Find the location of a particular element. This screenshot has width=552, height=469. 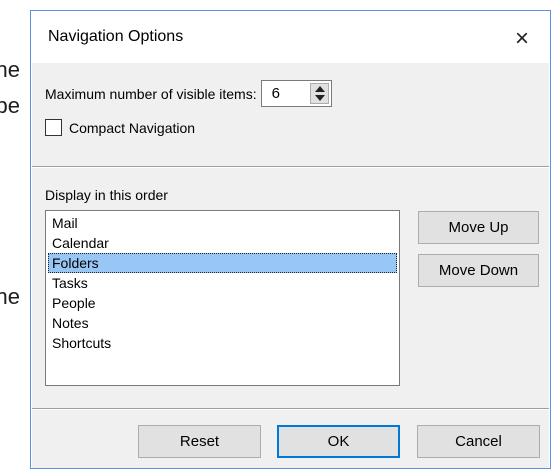

spinner-buttons is located at coordinates (319, 93).